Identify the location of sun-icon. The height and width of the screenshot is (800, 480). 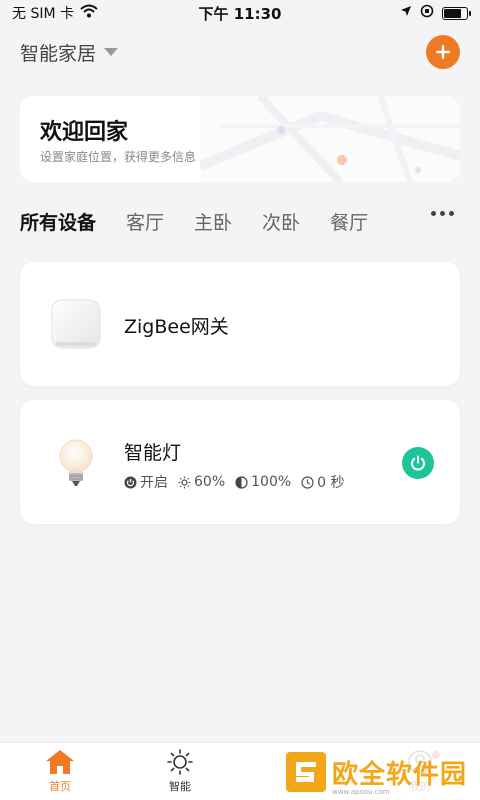
(180, 762).